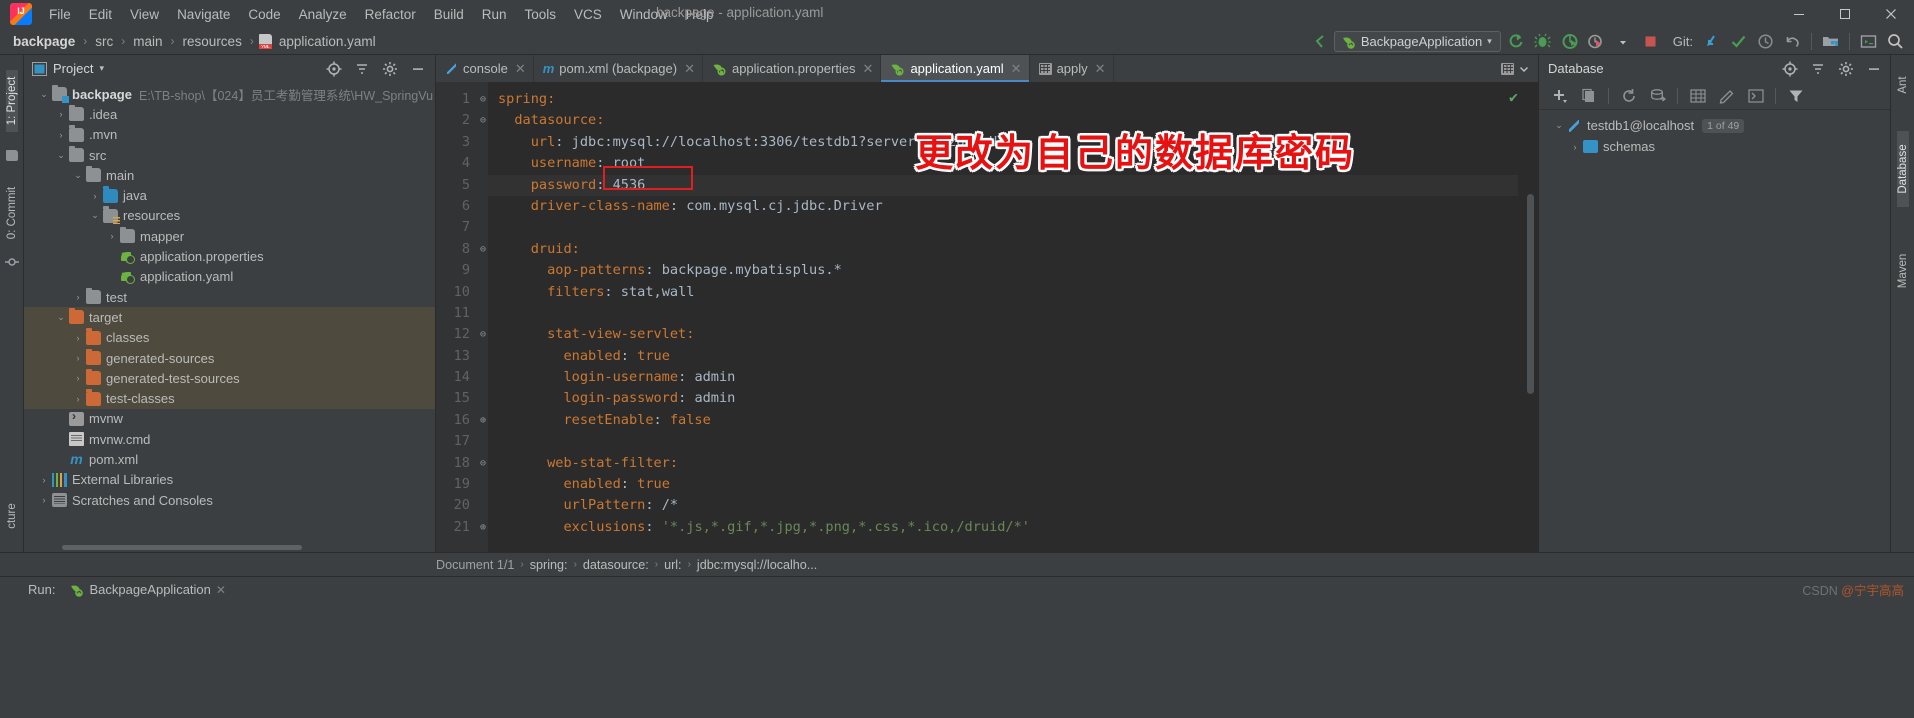  I want to click on menu-tools: Tools, so click(541, 14).